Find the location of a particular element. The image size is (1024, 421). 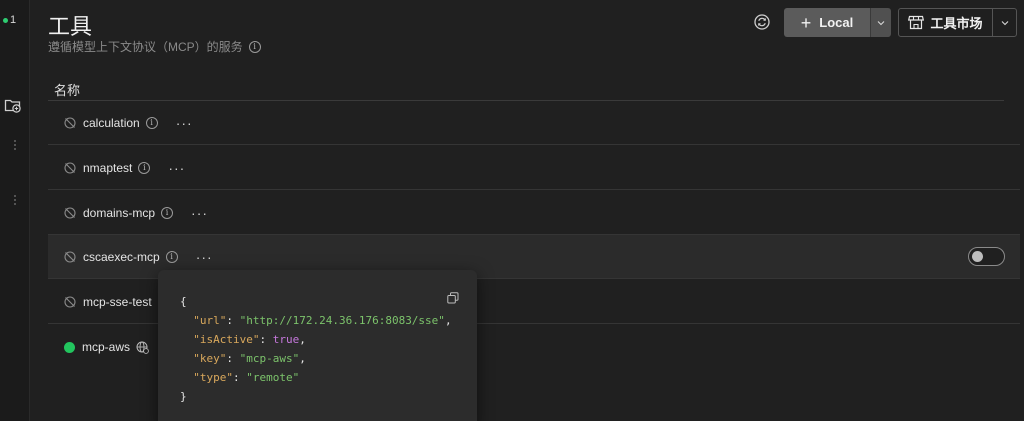

json-line-url: "url": "http://172.24.36.176:8083/sse", is located at coordinates (322, 320).